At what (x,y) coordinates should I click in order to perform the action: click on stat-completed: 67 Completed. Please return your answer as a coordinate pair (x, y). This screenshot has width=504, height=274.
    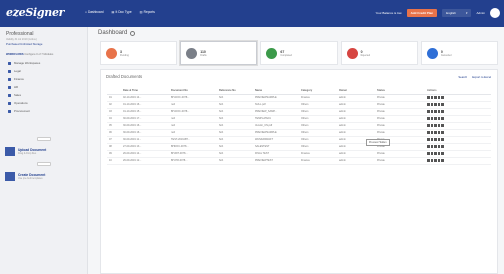
    Looking at the image, I should click on (299, 53).